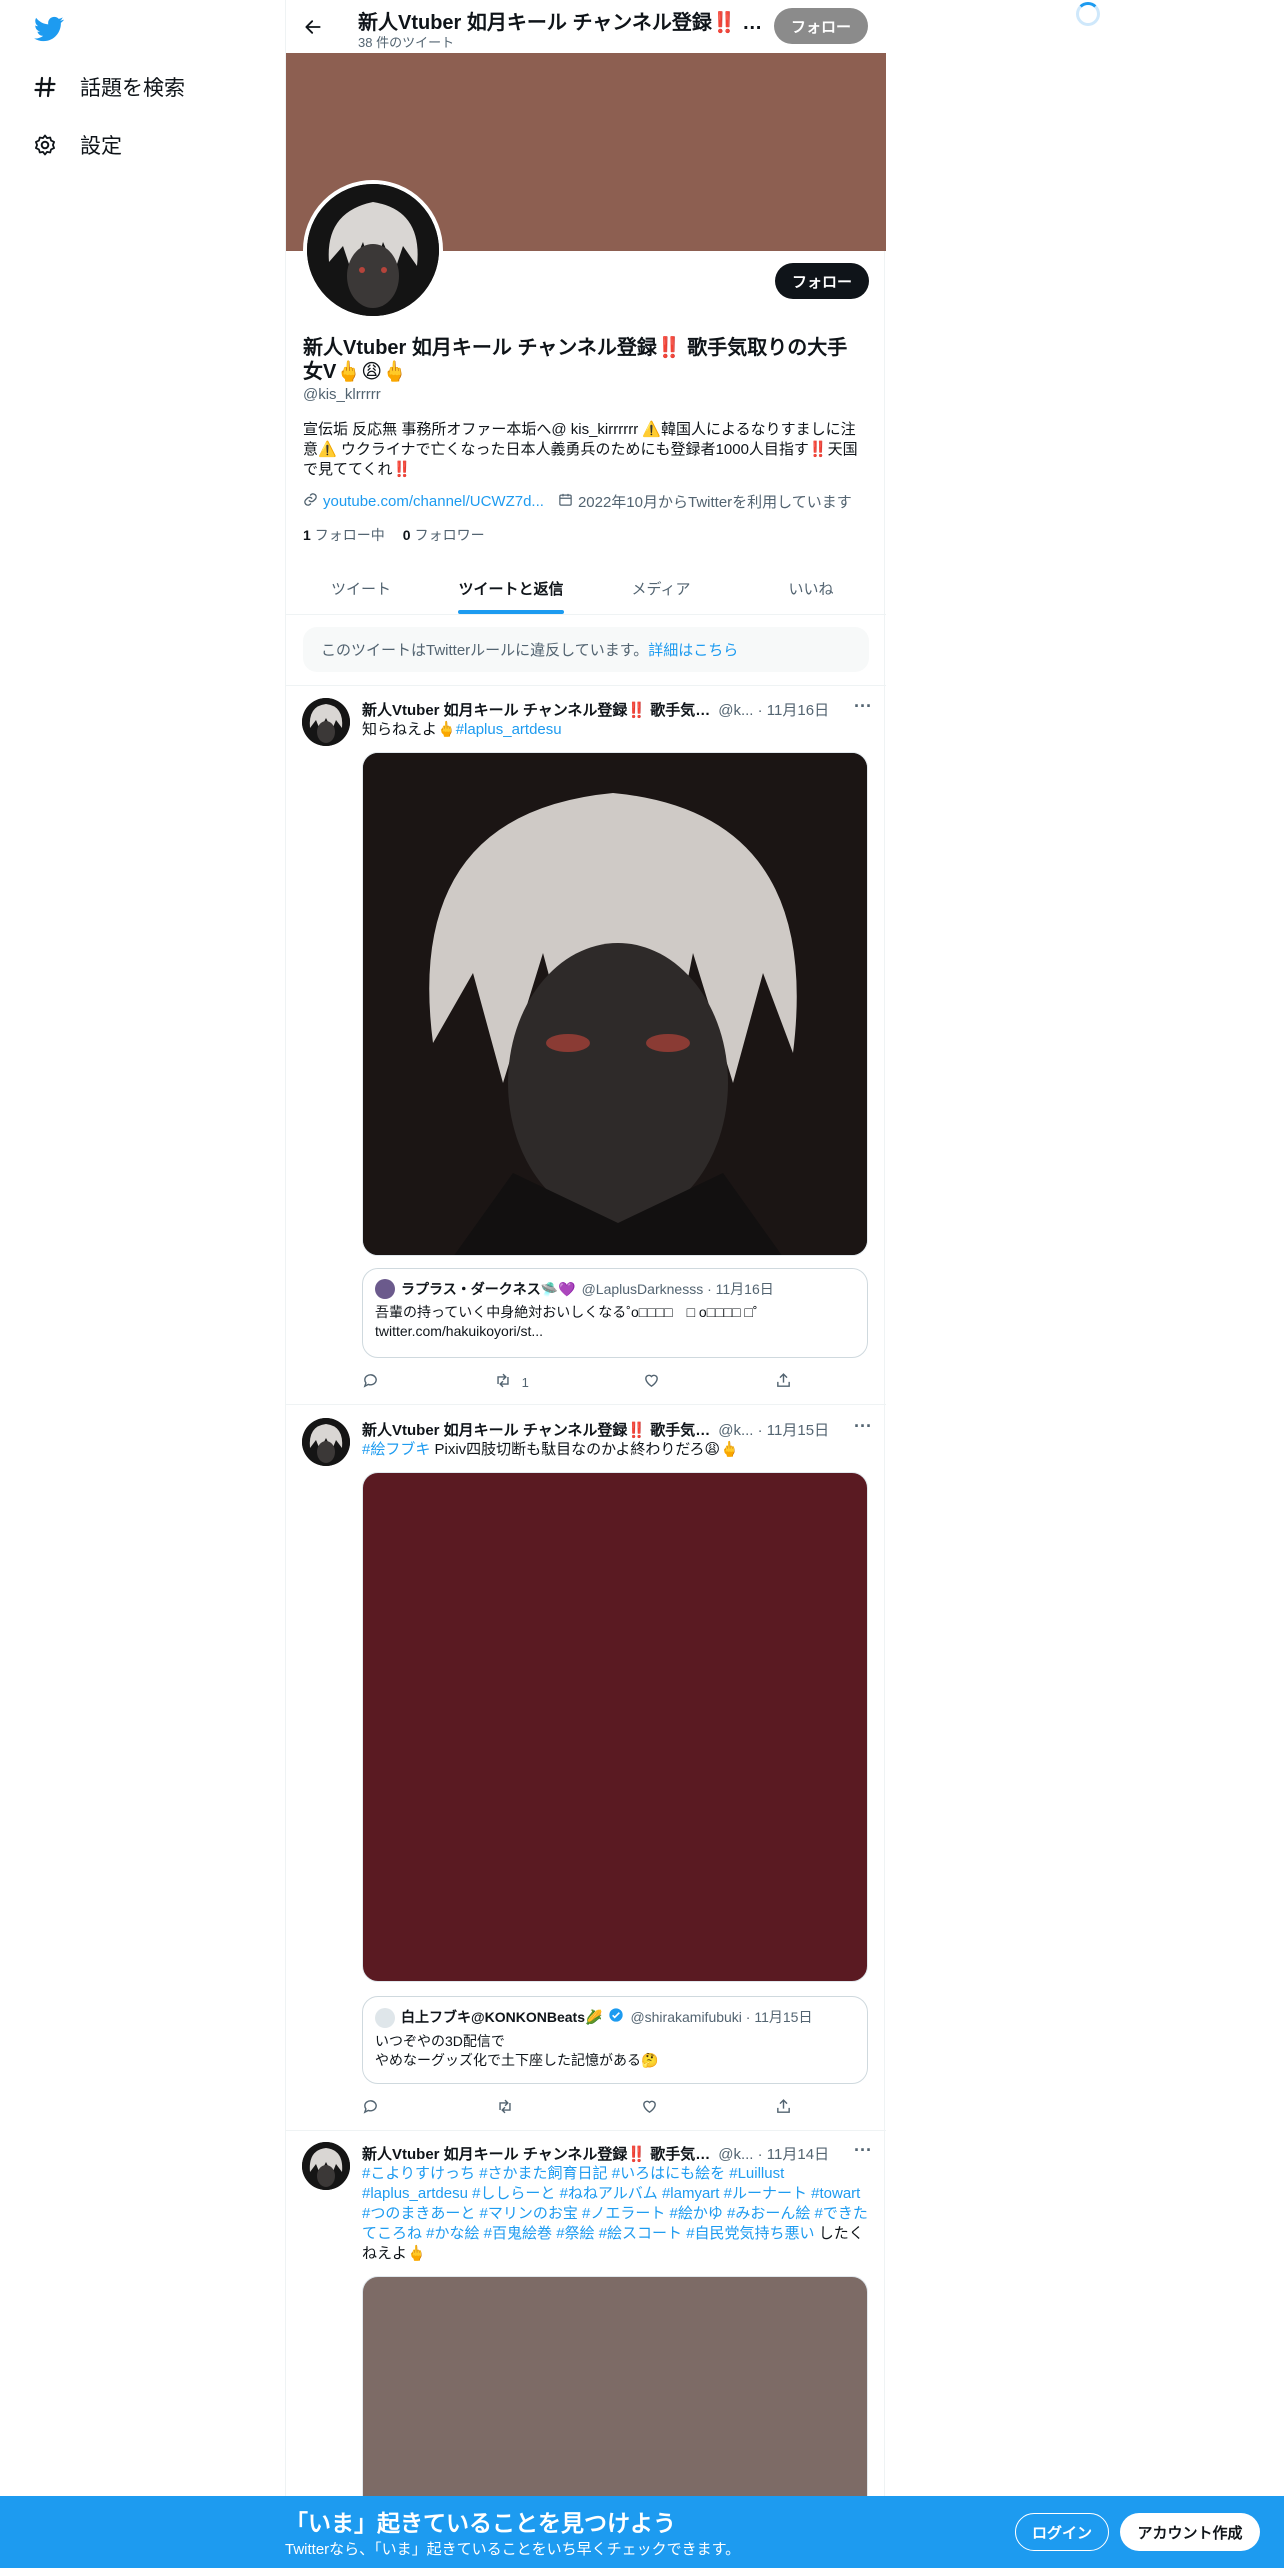 The image size is (1284, 2568). Describe the element at coordinates (1190, 2532) in the screenshot. I see `create-account-button: アカウント作成` at that location.